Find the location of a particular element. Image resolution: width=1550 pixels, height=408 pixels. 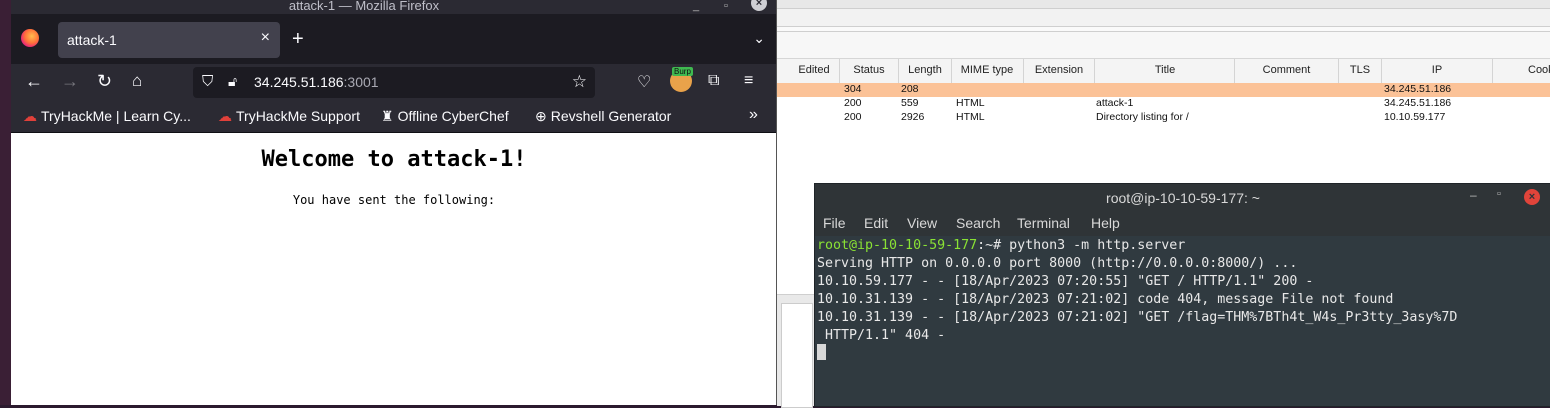

new-tab-button: + is located at coordinates (298, 39).